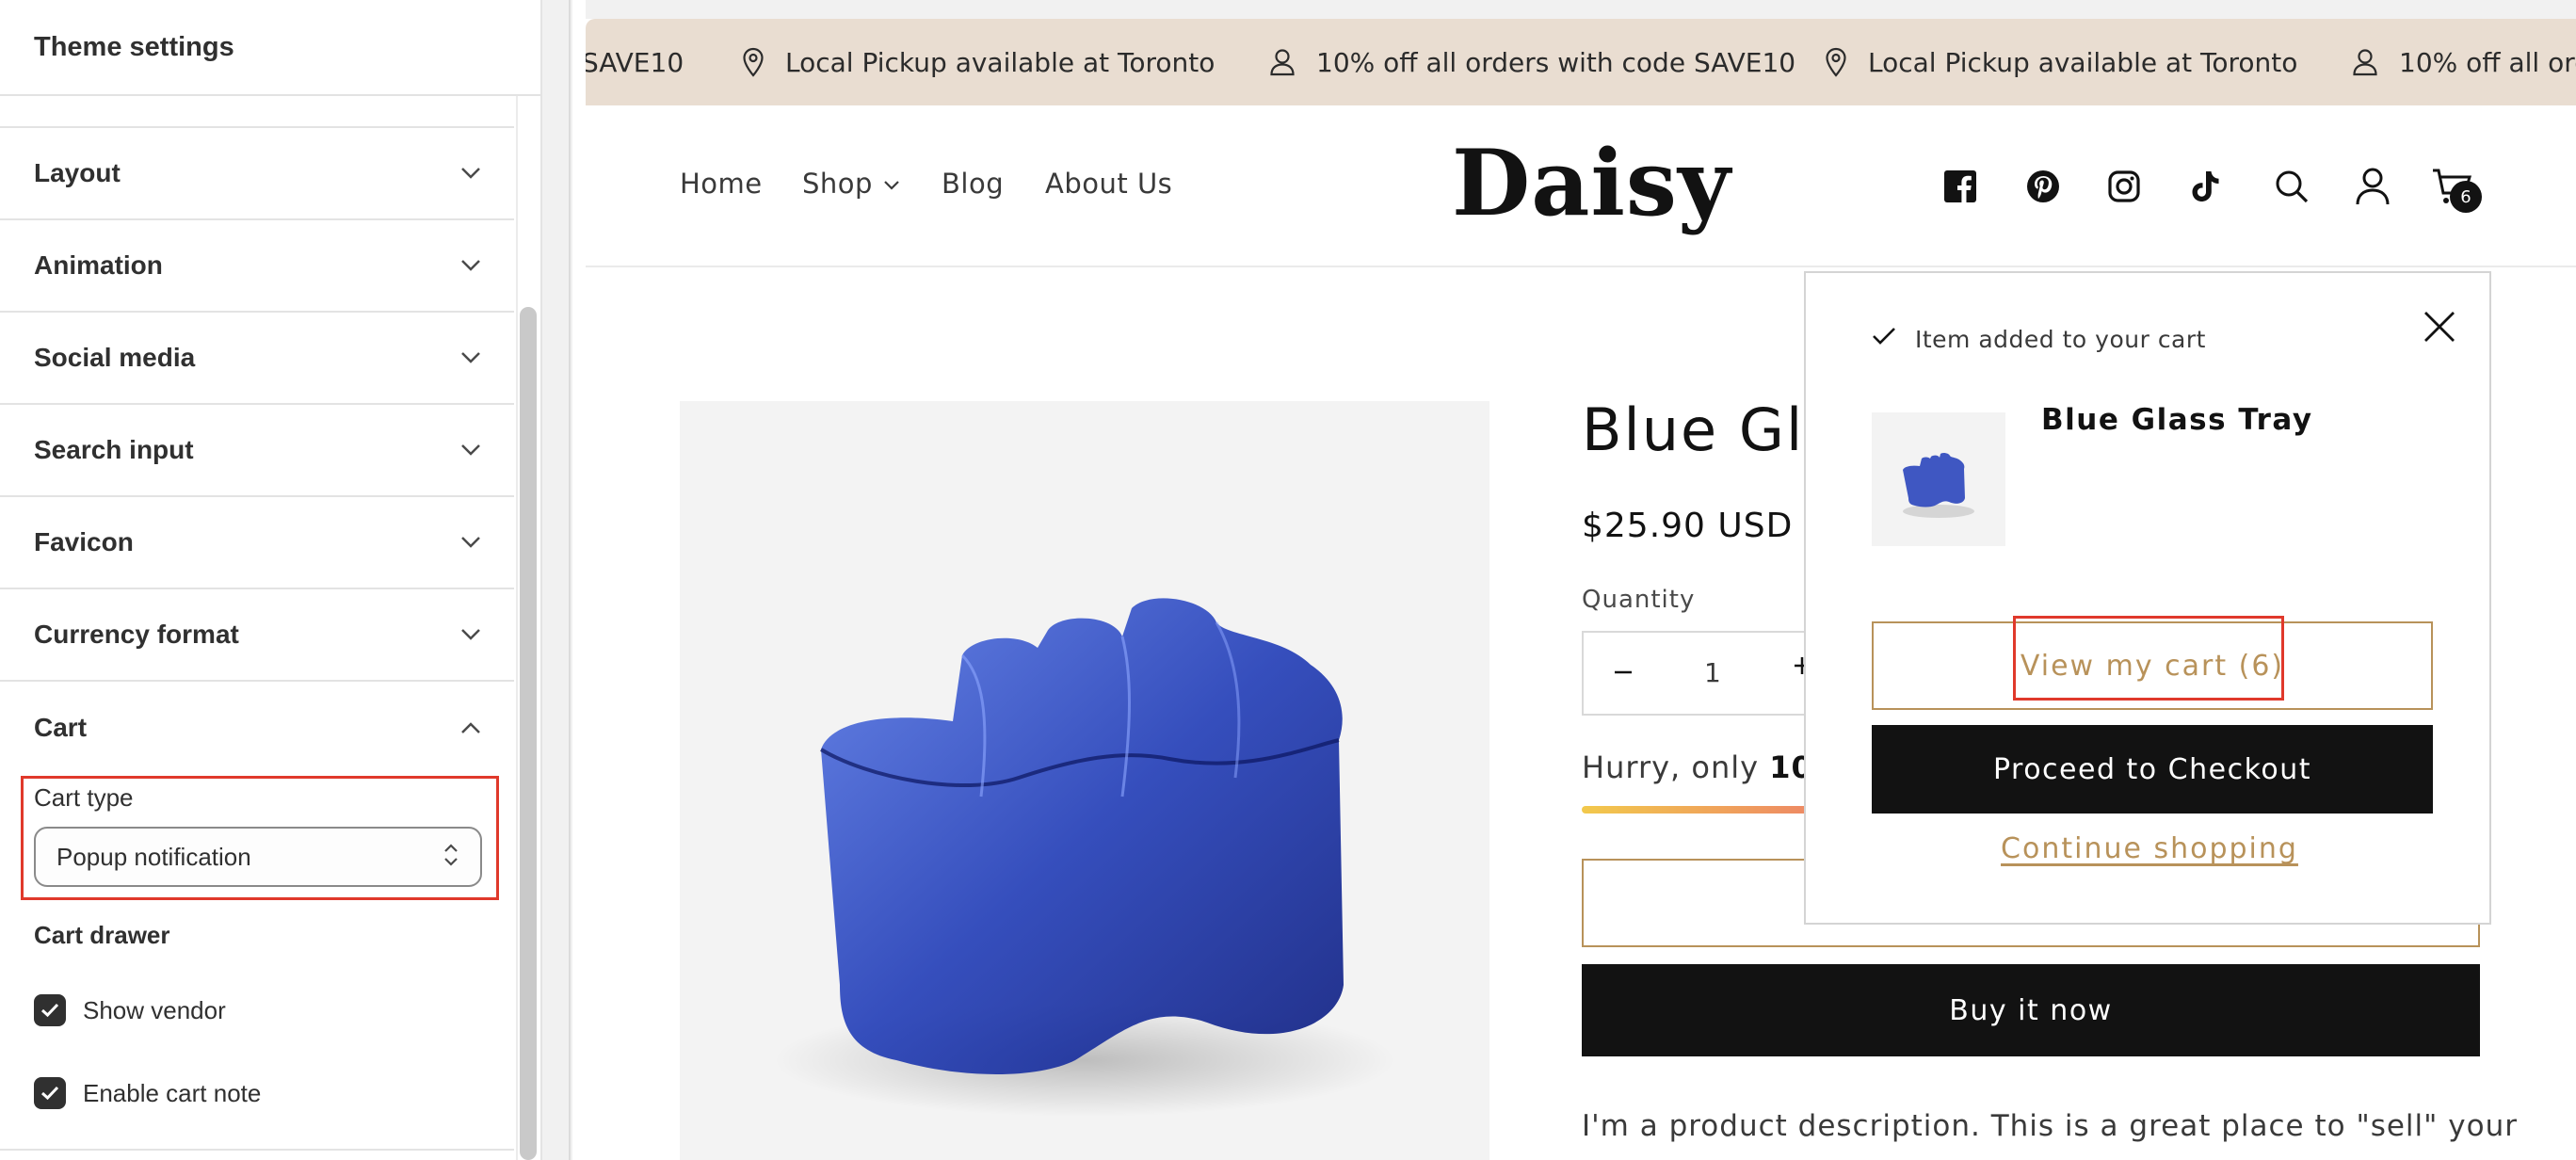 The image size is (2576, 1160). I want to click on low-stock-text: Hurry, only 10 i, so click(1707, 767).